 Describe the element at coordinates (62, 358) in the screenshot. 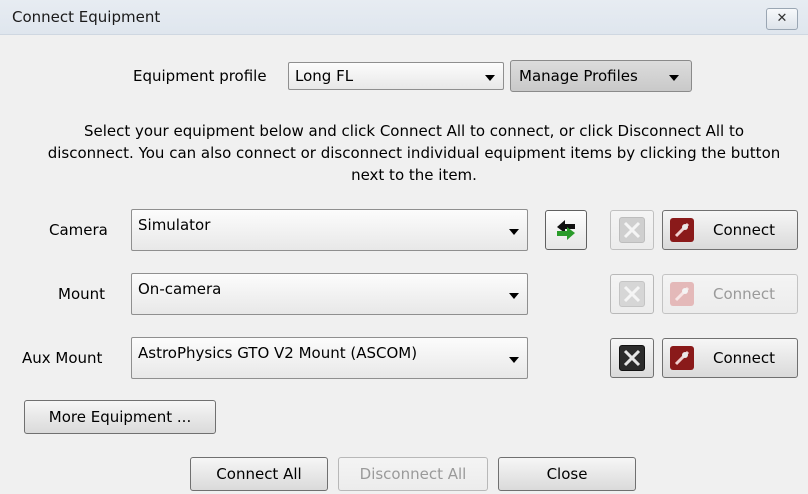

I see `aux-mount-label: Aux Mount` at that location.